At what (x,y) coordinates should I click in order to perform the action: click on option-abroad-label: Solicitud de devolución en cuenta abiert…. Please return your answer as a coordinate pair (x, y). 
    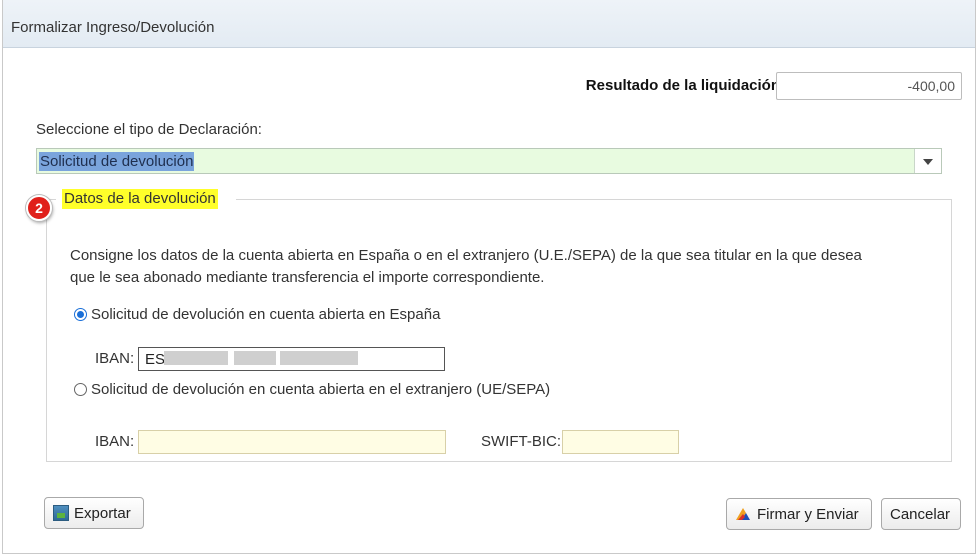
    Looking at the image, I should click on (321, 389).